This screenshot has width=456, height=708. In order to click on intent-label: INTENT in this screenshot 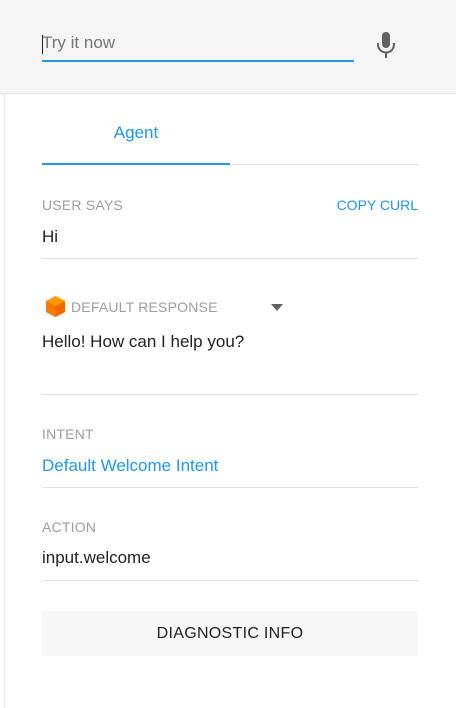, I will do `click(68, 434)`.